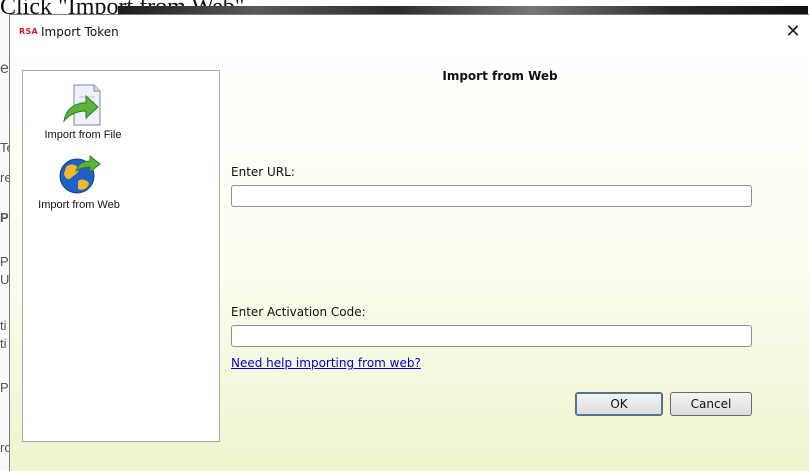  I want to click on dialog-titlebar: RSA Import Token ✕, so click(409, 34).